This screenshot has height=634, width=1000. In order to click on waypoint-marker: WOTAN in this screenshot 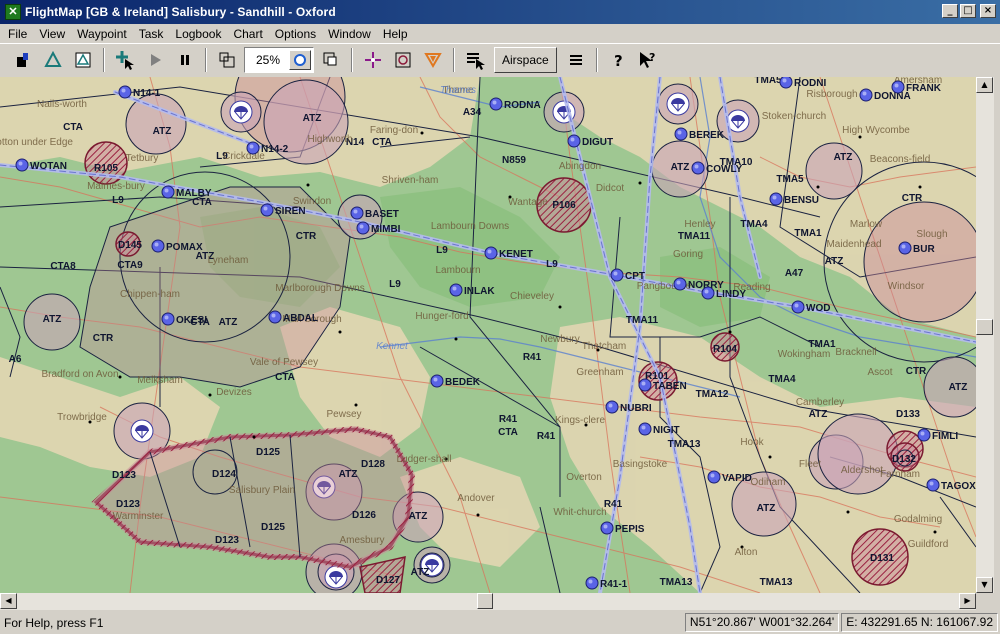, I will do `click(41, 165)`.